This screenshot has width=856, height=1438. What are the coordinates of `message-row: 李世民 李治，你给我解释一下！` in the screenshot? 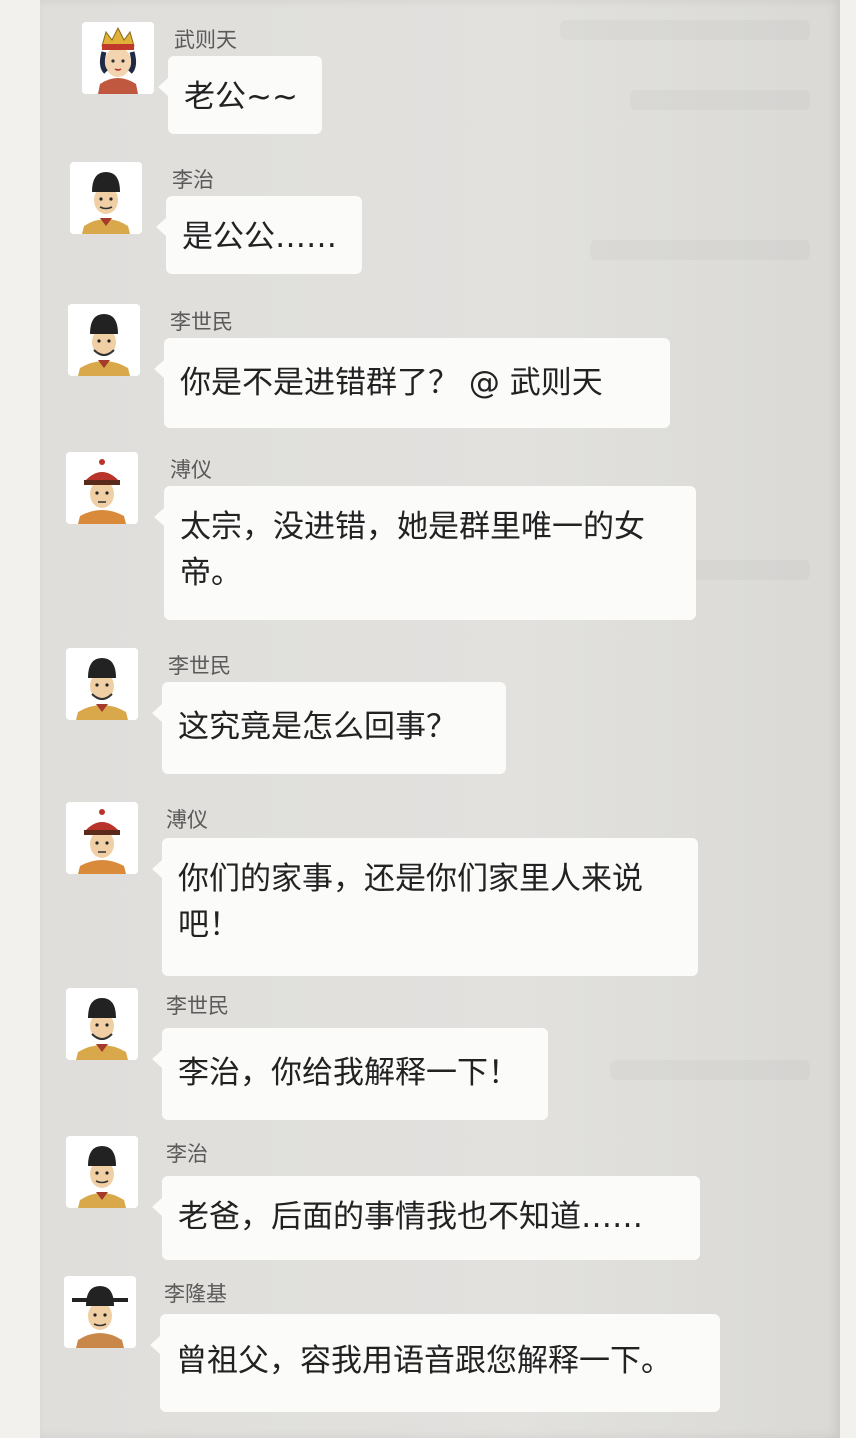 It's located at (426, 1055).